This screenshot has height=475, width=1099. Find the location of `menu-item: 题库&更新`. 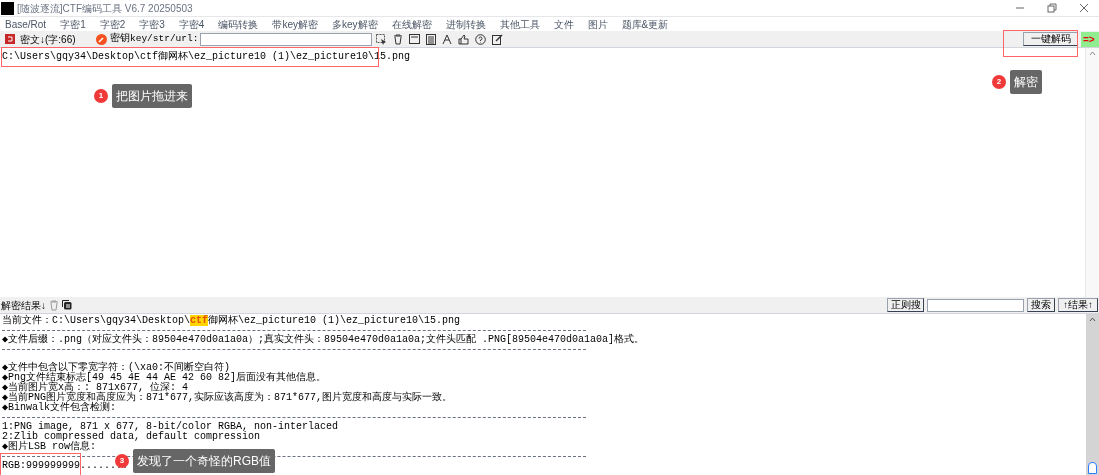

menu-item: 题库&更新 is located at coordinates (645, 24).